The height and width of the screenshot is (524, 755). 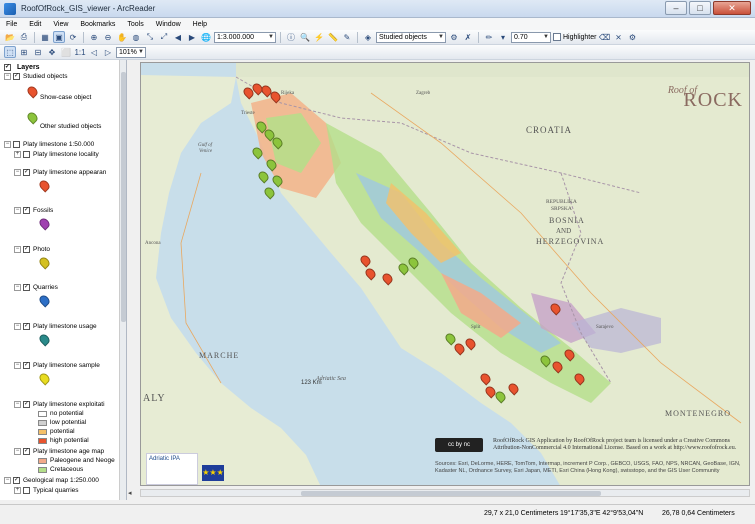 What do you see at coordinates (206, 37) in the screenshot?
I see `globe-icon: 🌐` at bounding box center [206, 37].